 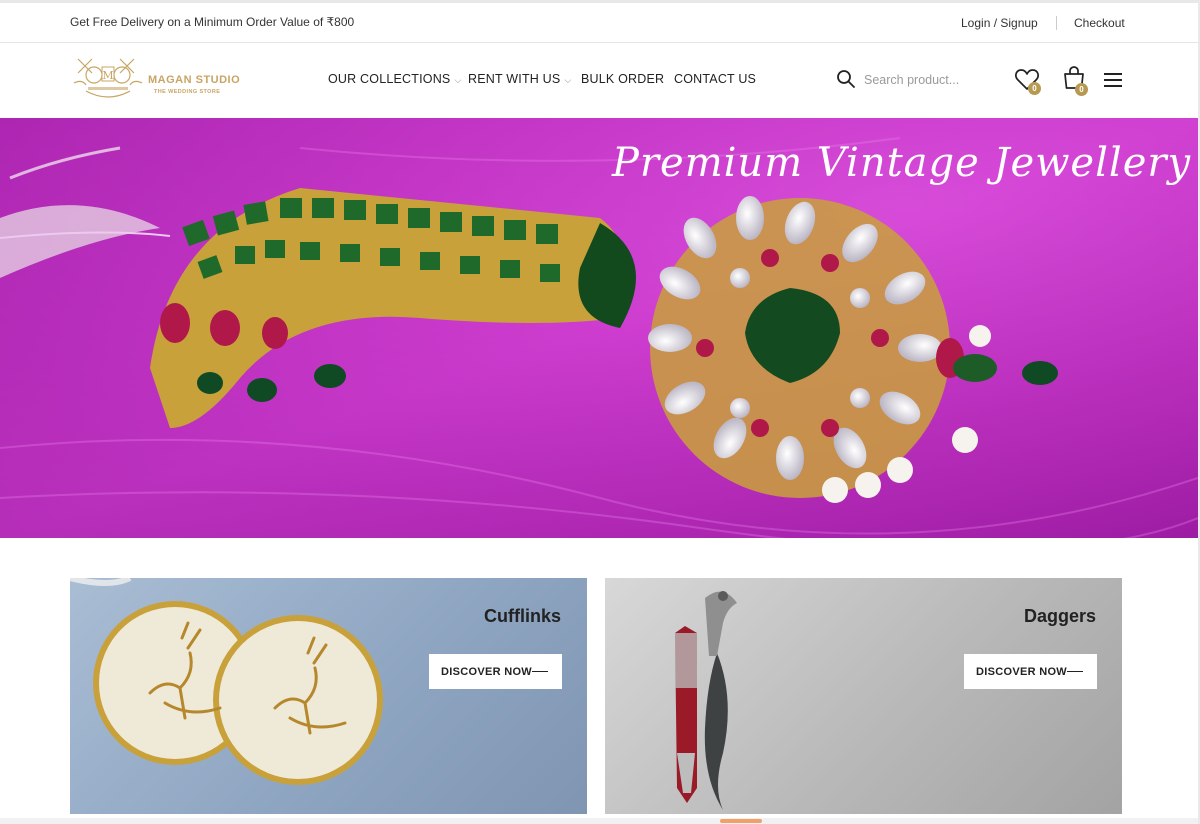 What do you see at coordinates (846, 79) in the screenshot?
I see `search-icon` at bounding box center [846, 79].